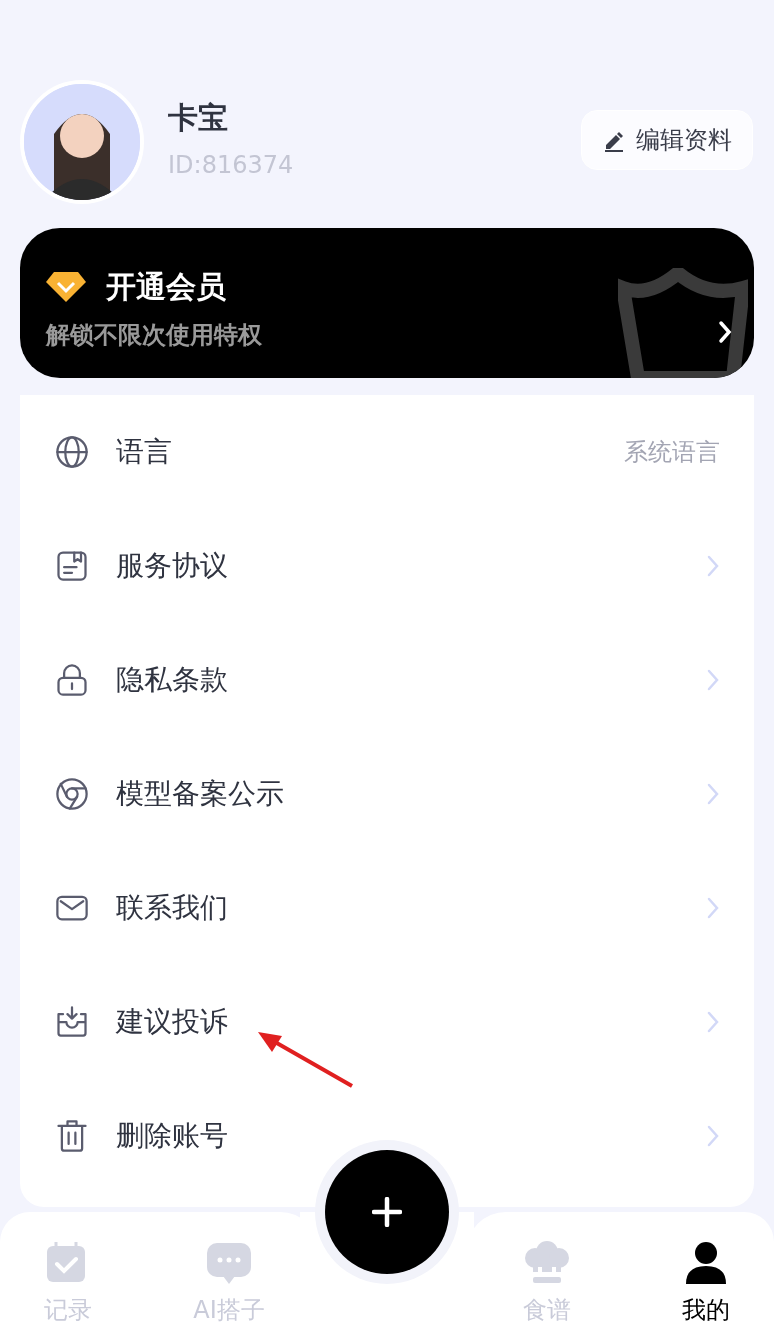 The image size is (774, 1333). What do you see at coordinates (706, 1283) in the screenshot?
I see `tab: 我的` at bounding box center [706, 1283].